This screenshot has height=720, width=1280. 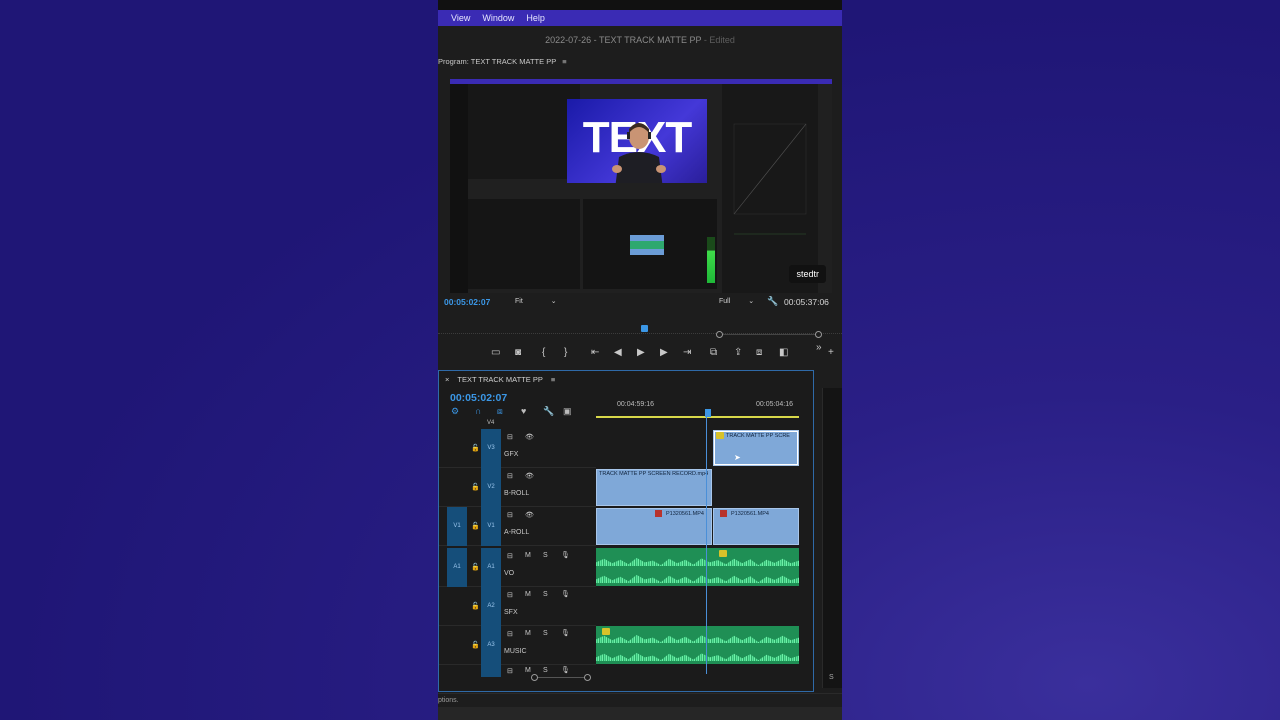 I want to click on menu-view: View, so click(x=460, y=18).